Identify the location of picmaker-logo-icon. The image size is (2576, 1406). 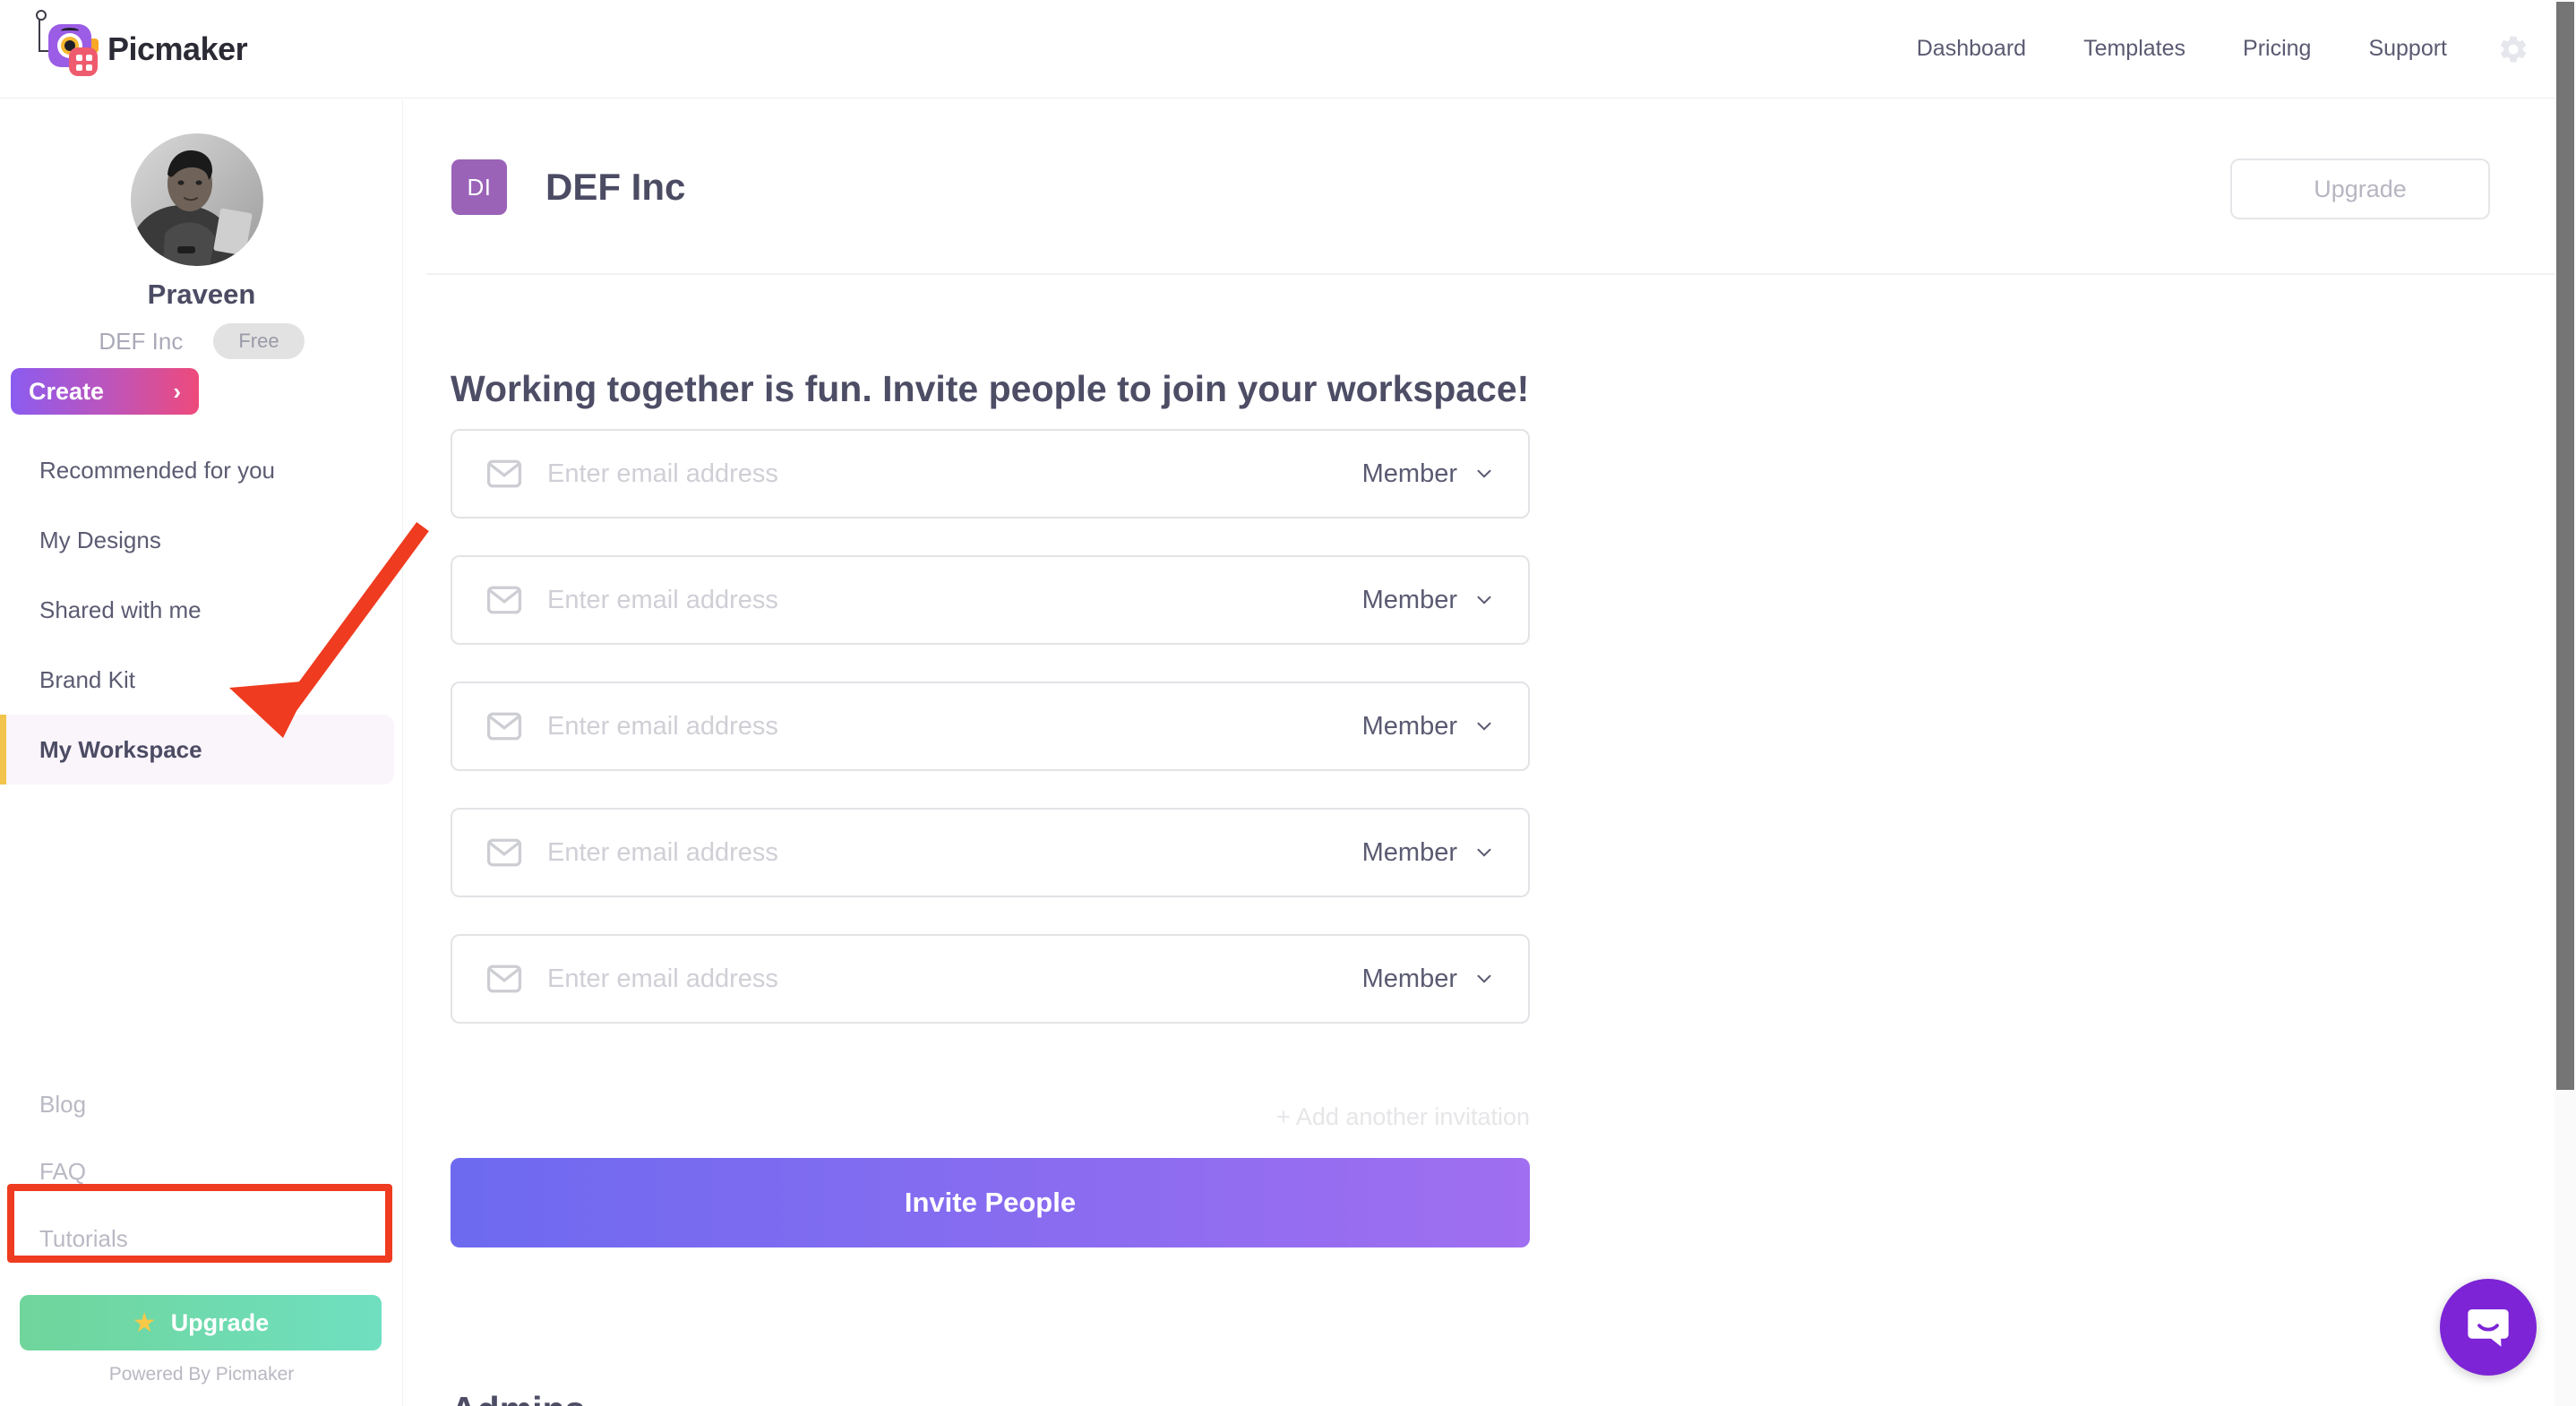
(67, 43).